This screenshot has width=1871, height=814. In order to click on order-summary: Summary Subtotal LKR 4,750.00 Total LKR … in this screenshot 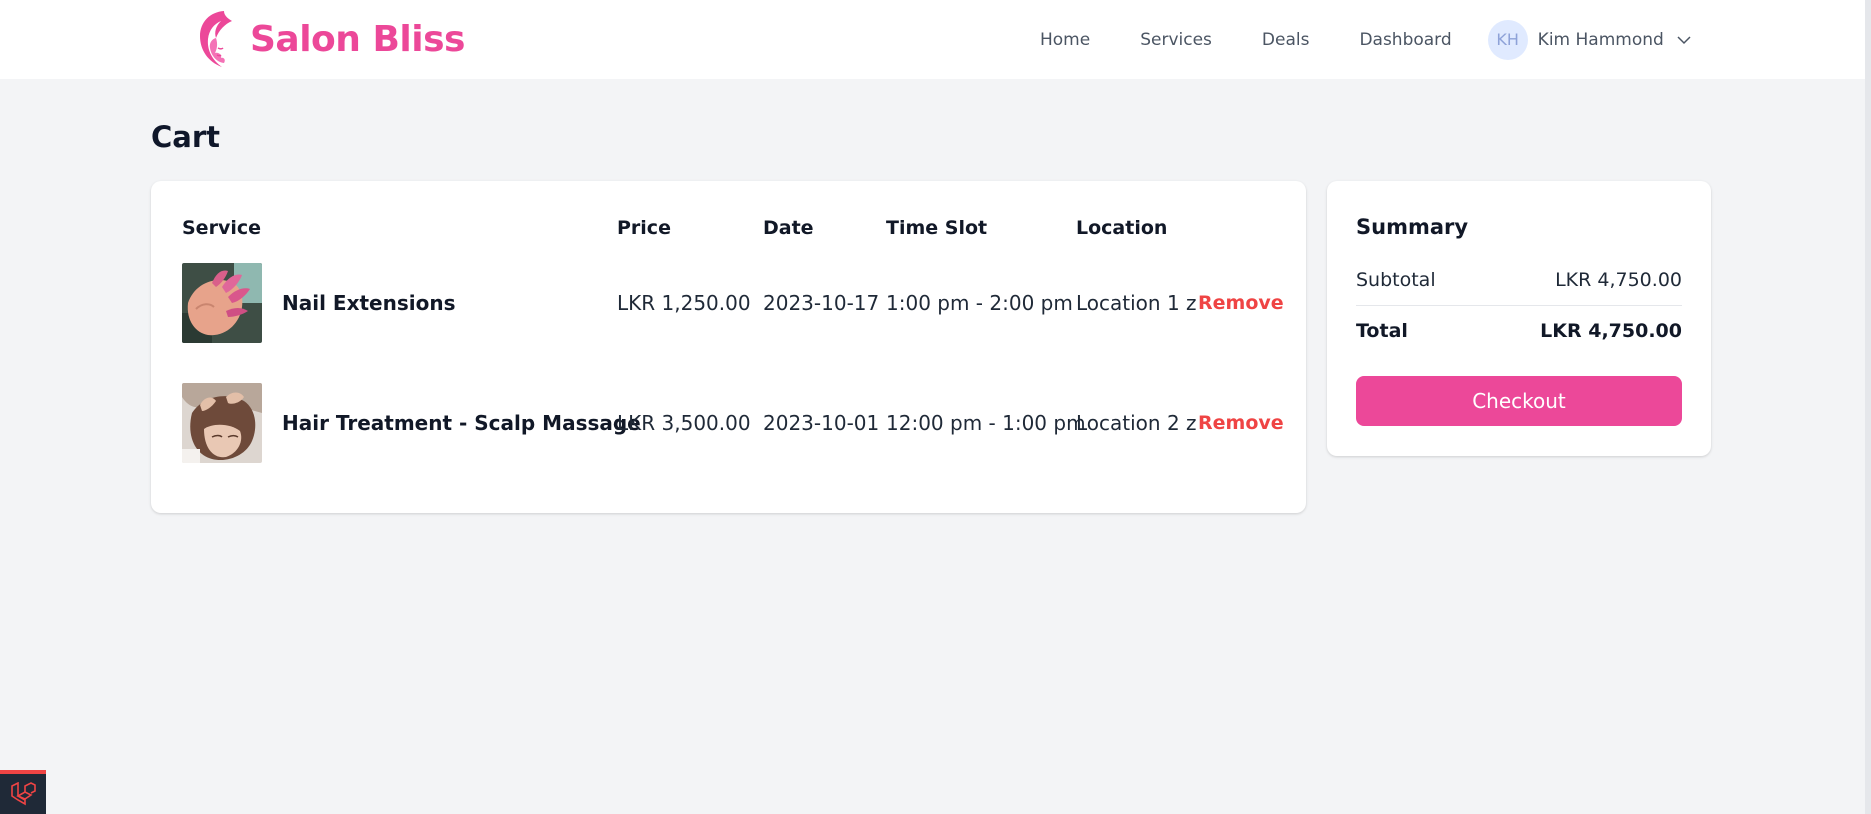, I will do `click(1519, 318)`.